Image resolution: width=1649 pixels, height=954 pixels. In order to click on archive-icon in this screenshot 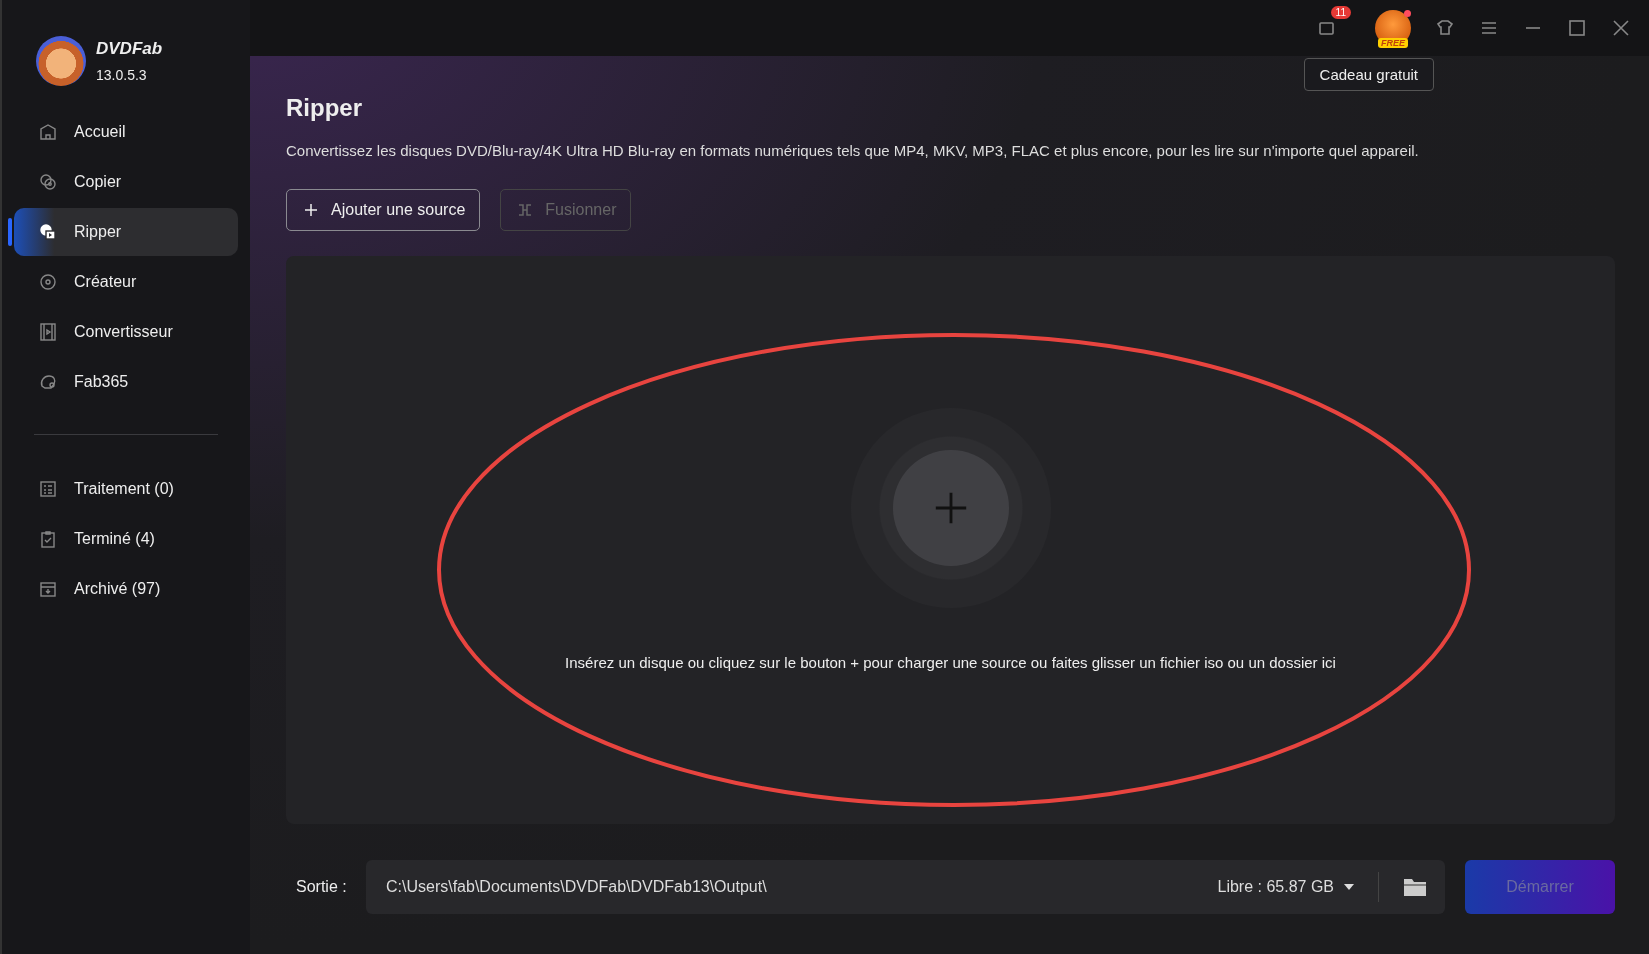, I will do `click(48, 589)`.